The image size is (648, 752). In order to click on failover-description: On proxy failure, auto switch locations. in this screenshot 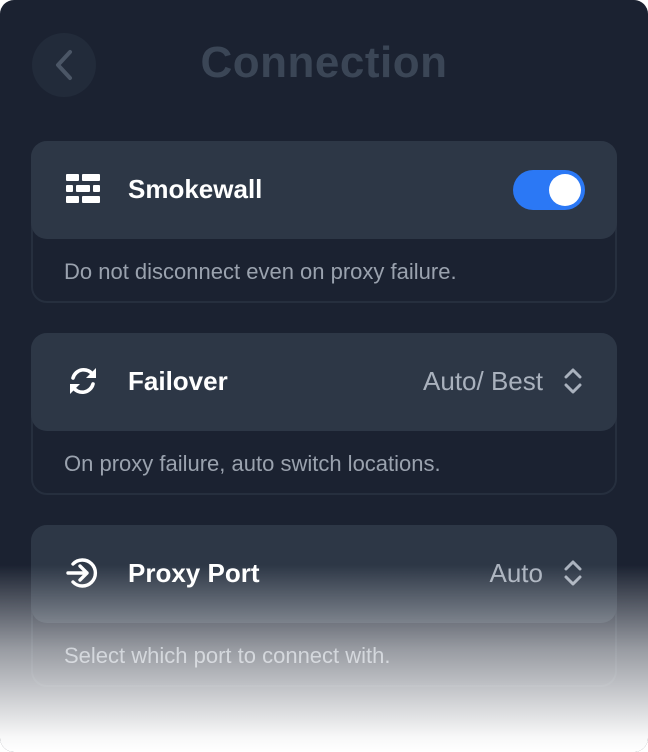, I will do `click(252, 463)`.